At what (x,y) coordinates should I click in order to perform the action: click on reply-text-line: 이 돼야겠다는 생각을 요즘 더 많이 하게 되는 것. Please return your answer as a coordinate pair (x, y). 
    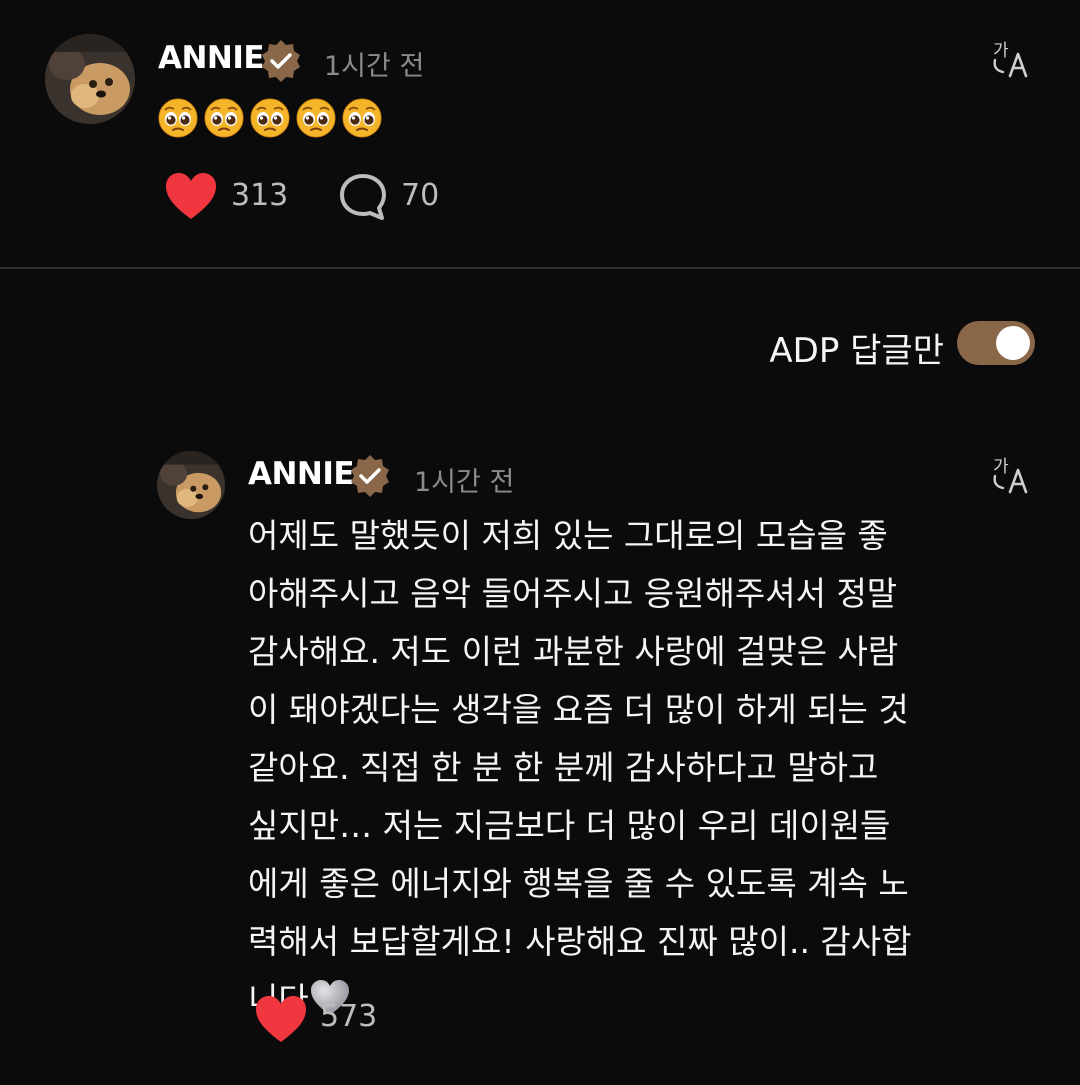
    Looking at the image, I should click on (578, 709).